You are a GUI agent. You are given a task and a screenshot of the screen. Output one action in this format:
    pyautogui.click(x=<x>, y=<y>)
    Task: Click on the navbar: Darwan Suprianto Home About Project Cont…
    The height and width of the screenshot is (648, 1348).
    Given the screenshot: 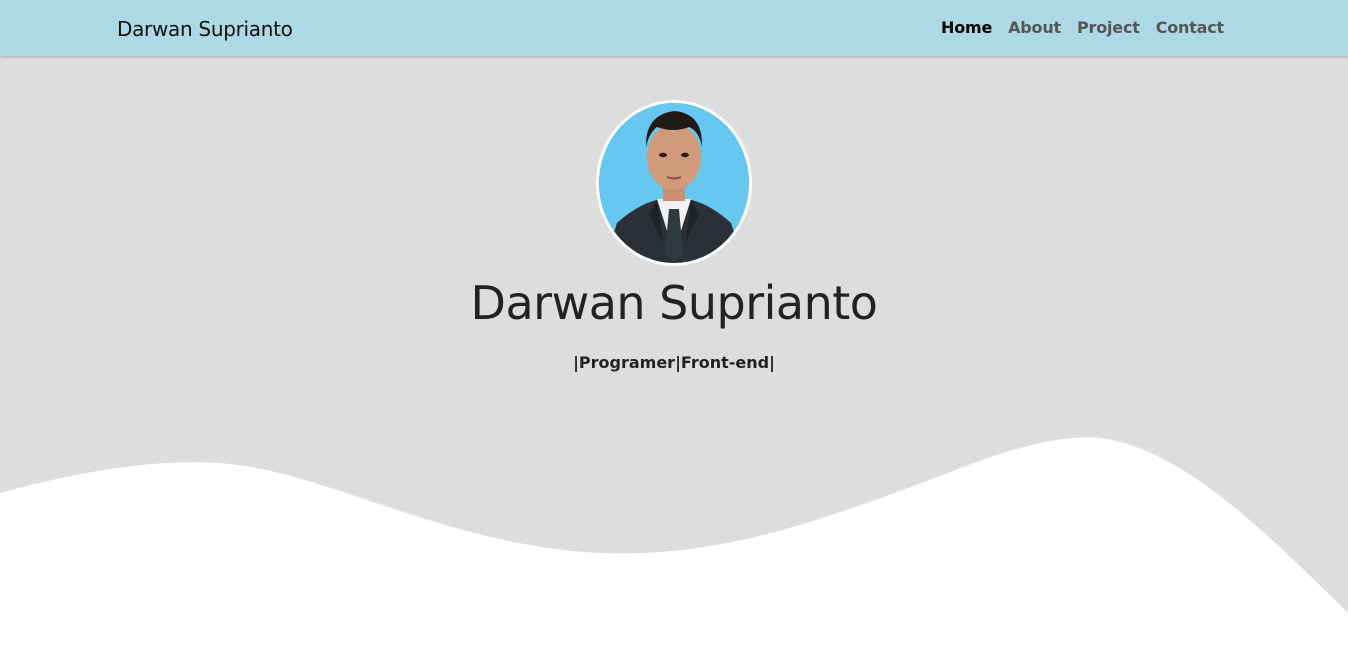 What is the action you would take?
    pyautogui.click(x=674, y=28)
    